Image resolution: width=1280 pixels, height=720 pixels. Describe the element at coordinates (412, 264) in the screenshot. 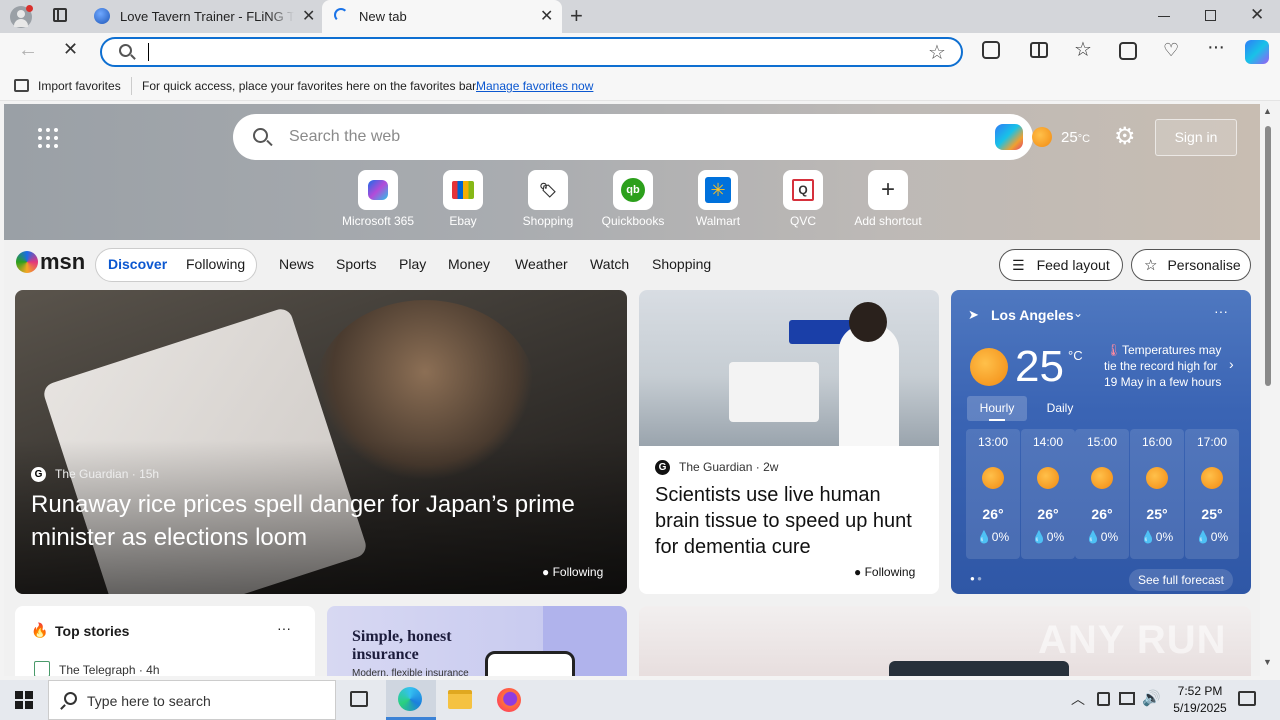

I see `nav-play: Play` at that location.